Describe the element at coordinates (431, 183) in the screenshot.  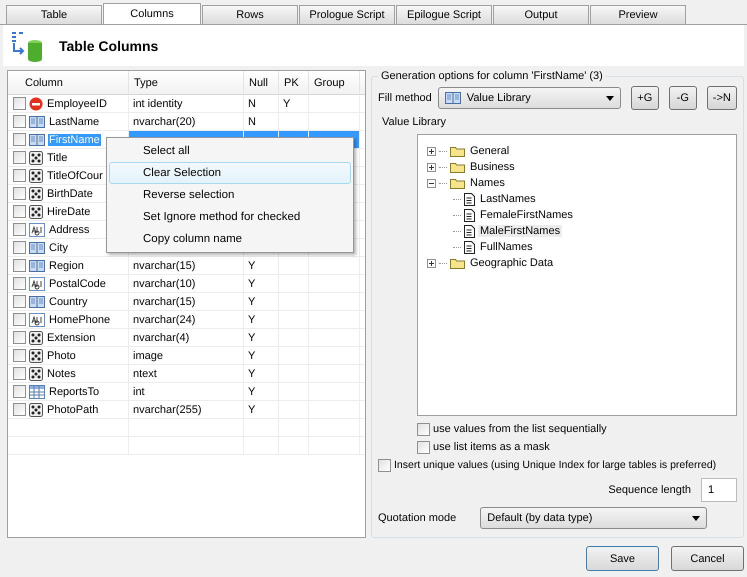
I see `collapse-icon` at that location.